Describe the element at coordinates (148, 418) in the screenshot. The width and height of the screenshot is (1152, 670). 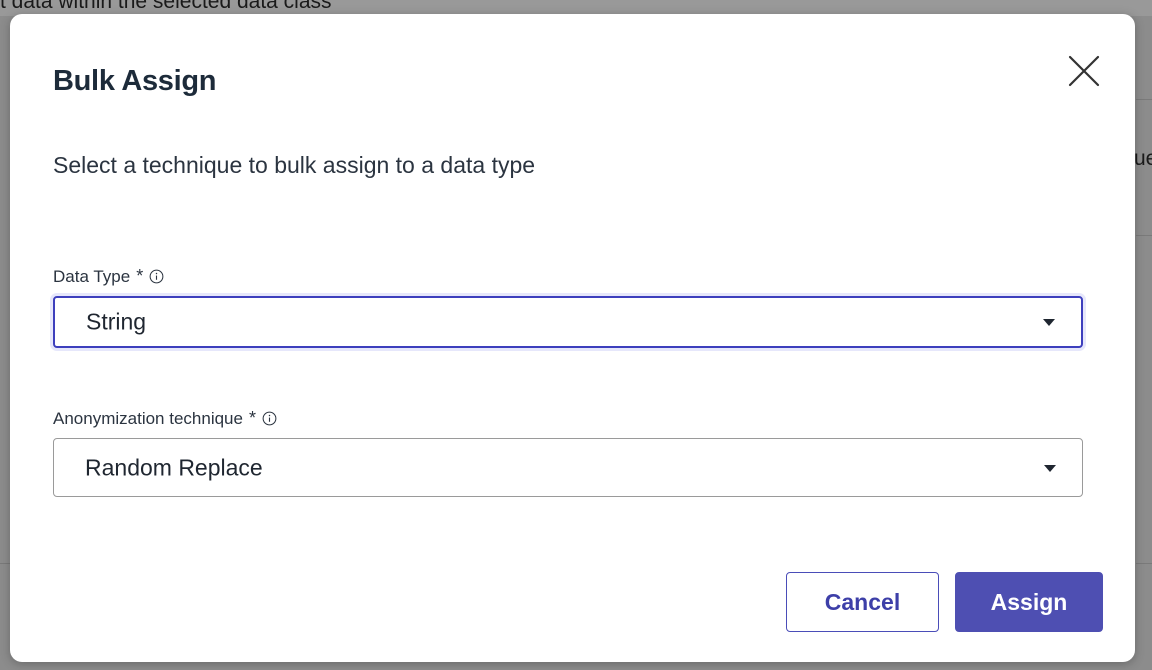
I see `technique-label-text: Anonymization technique` at that location.